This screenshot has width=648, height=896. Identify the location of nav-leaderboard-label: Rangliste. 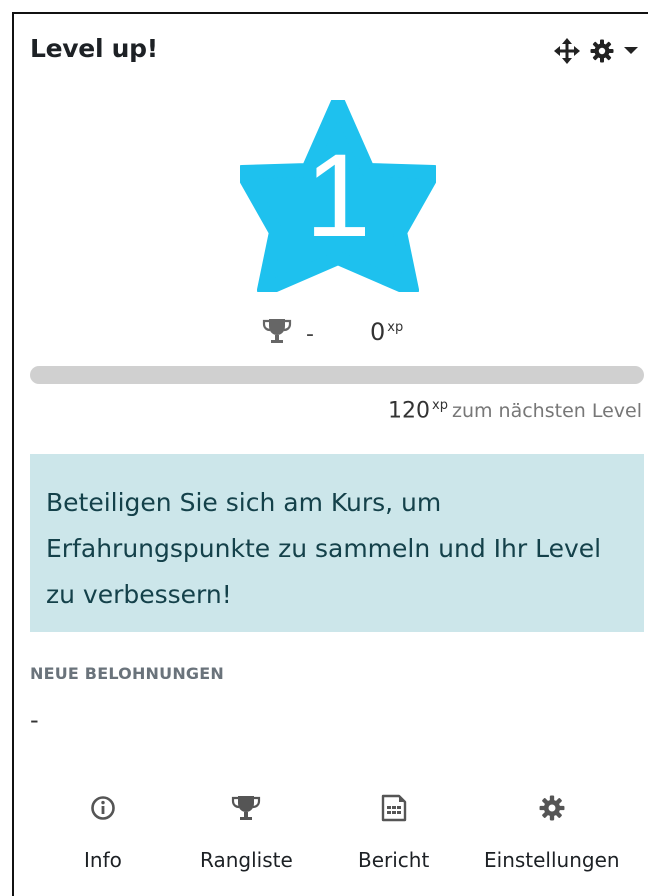
(246, 860).